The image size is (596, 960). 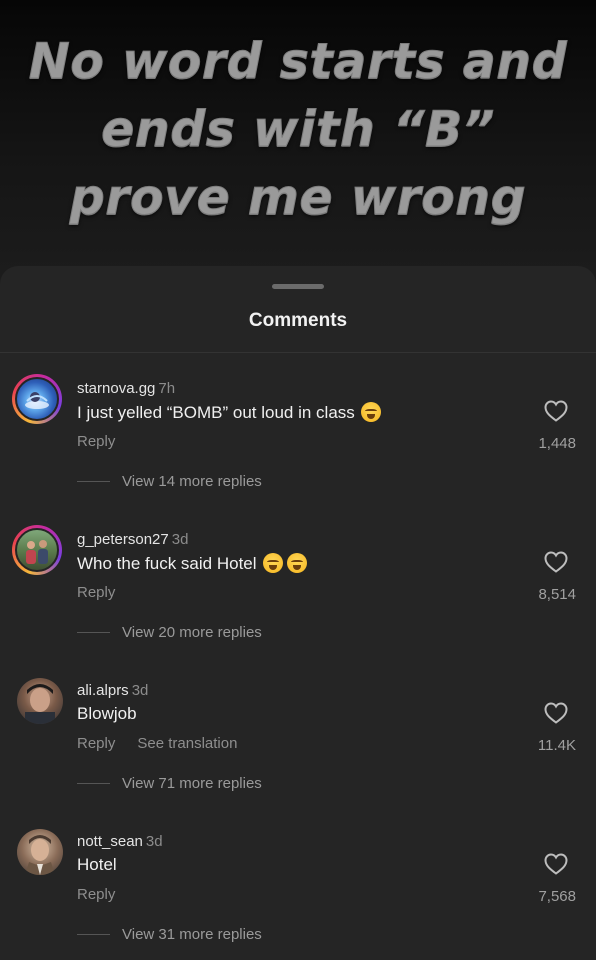 What do you see at coordinates (110, 841) in the screenshot?
I see `username: nott_sean` at bounding box center [110, 841].